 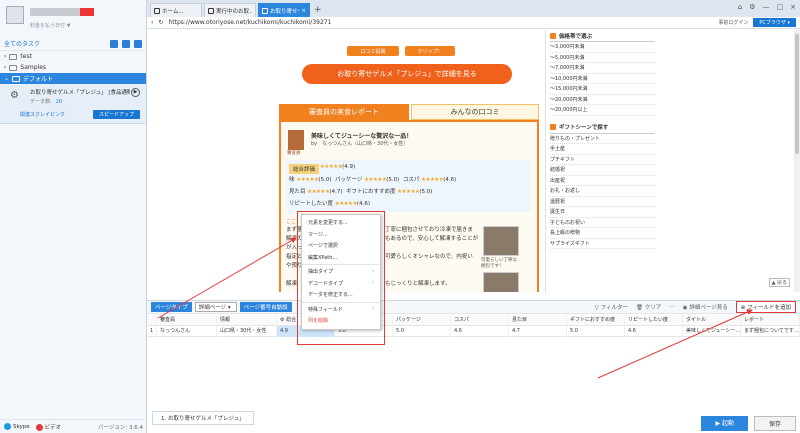 I want to click on view-details-button: お取り寄せゲルメ「プレジュ」で詳細を見る, so click(x=407, y=74).